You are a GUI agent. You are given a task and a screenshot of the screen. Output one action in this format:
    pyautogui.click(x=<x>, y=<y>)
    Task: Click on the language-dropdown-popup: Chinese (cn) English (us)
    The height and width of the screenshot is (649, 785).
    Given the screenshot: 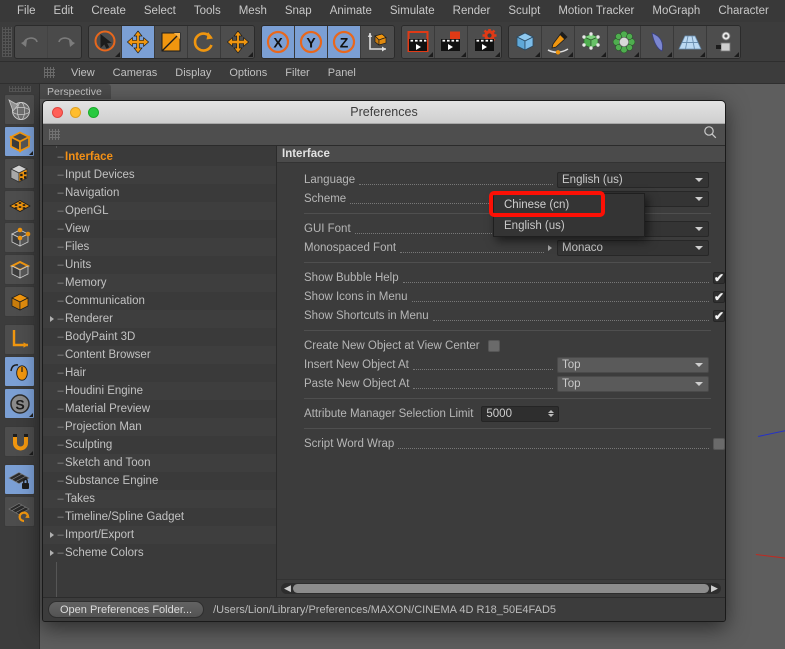 What is the action you would take?
    pyautogui.click(x=569, y=215)
    